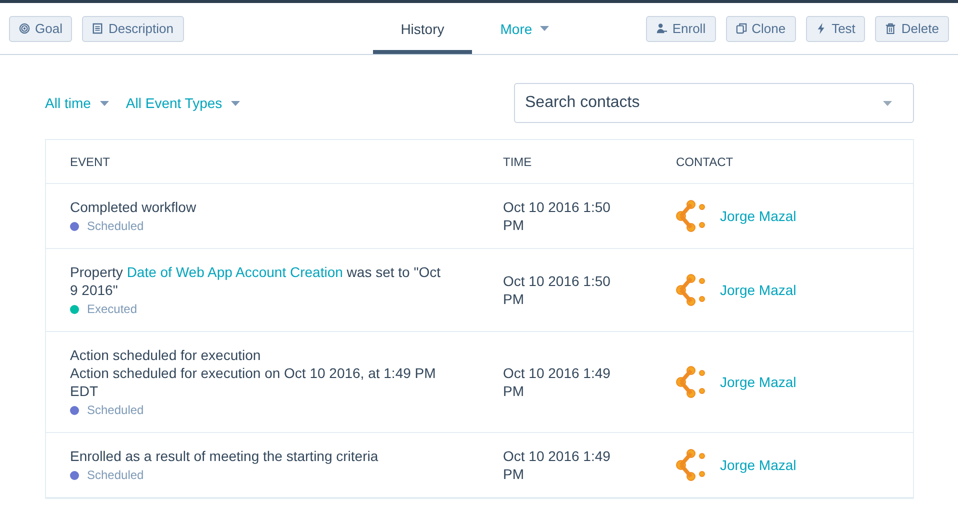  Describe the element at coordinates (133, 29) in the screenshot. I see `toolbar-button: Description` at that location.